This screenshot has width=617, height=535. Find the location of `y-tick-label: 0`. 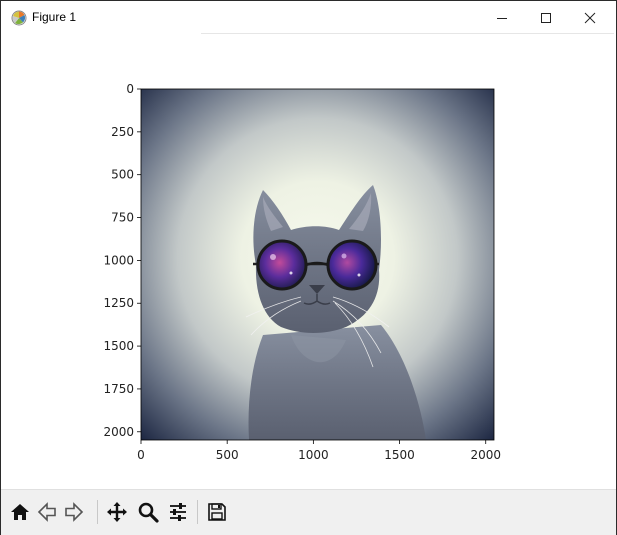

y-tick-label: 0 is located at coordinates (130, 89).